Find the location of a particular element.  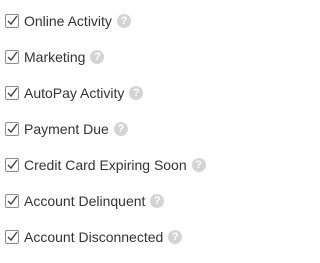

option-label: Payment Due is located at coordinates (66, 129).